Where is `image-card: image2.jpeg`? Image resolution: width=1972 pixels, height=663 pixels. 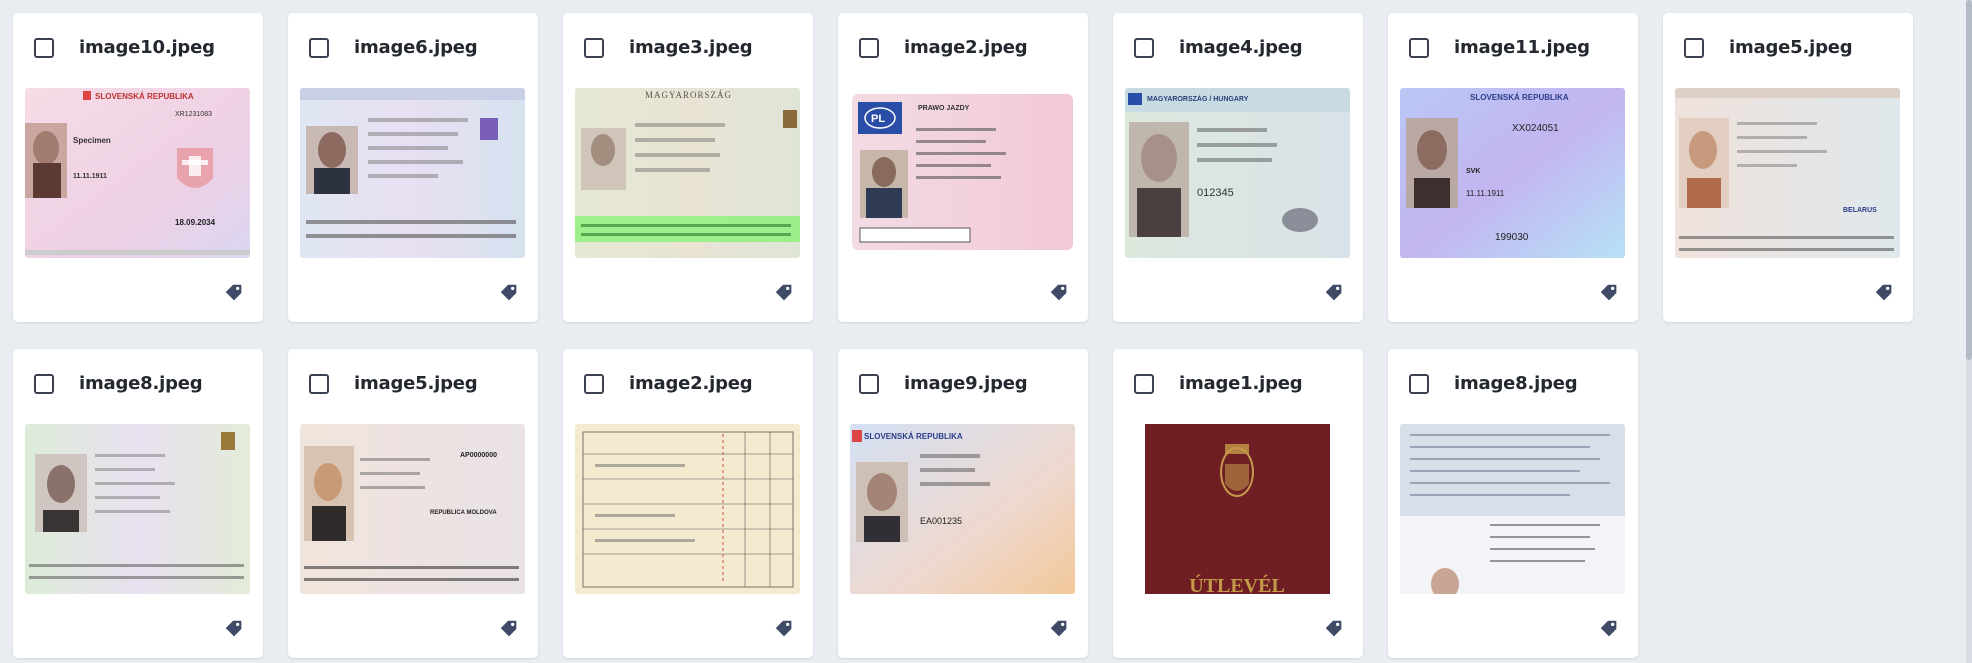
image-card: image2.jpeg is located at coordinates (688, 503).